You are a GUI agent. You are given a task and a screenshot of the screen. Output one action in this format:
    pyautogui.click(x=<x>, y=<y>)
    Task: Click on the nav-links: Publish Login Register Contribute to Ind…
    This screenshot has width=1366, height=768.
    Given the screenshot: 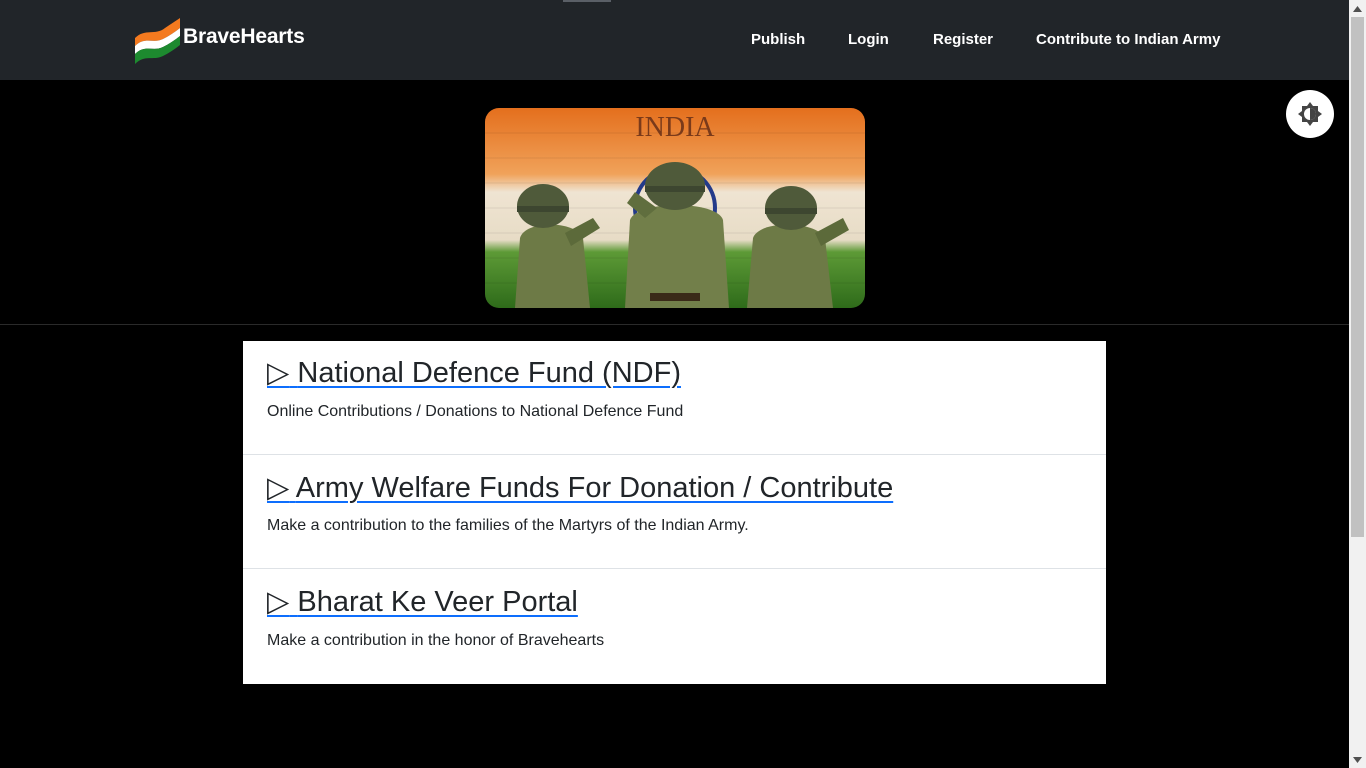 What is the action you would take?
    pyautogui.click(x=674, y=41)
    